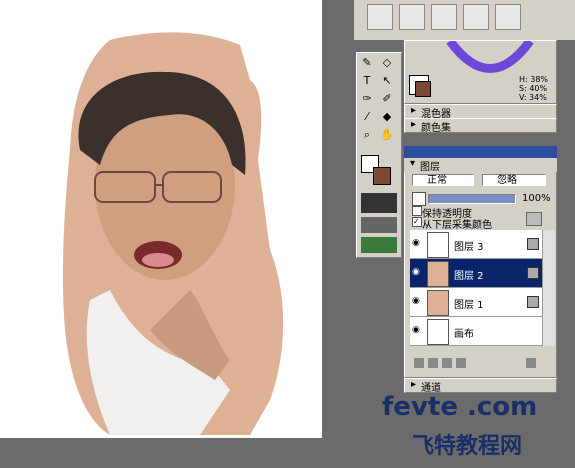 The height and width of the screenshot is (468, 575). Describe the element at coordinates (367, 63) in the screenshot. I see `pen-icon: ✎` at that location.